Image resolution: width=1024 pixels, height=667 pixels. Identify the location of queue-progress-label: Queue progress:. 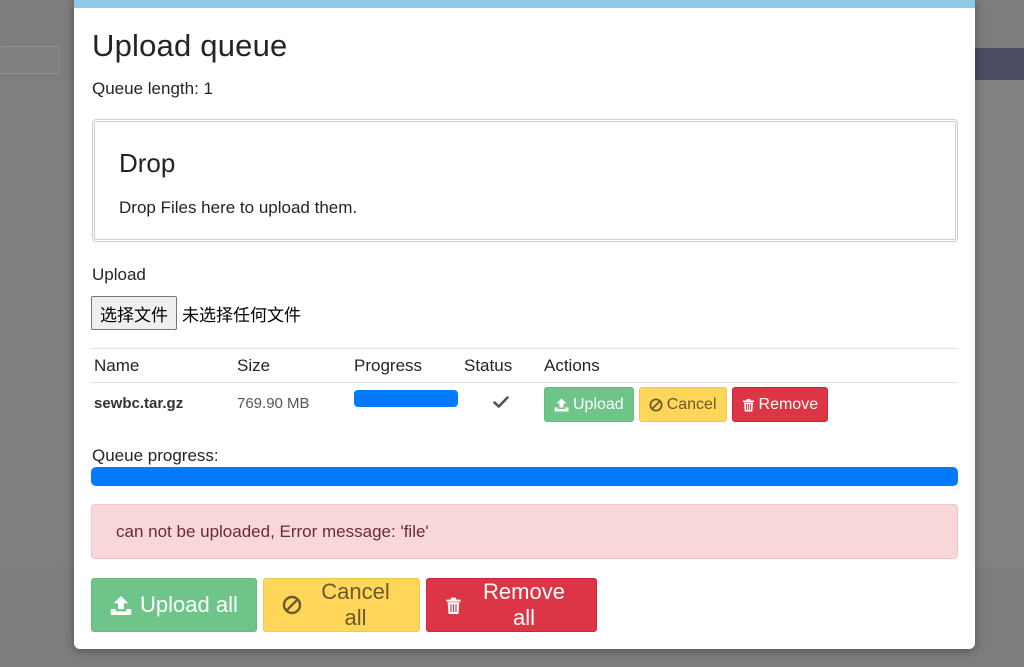
(155, 455).